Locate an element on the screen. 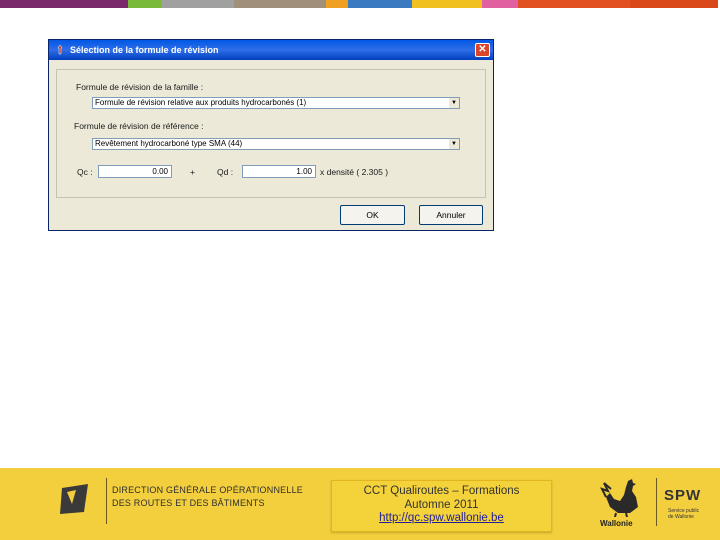 This screenshot has width=720, height=540. top-color-strip is located at coordinates (360, 4).